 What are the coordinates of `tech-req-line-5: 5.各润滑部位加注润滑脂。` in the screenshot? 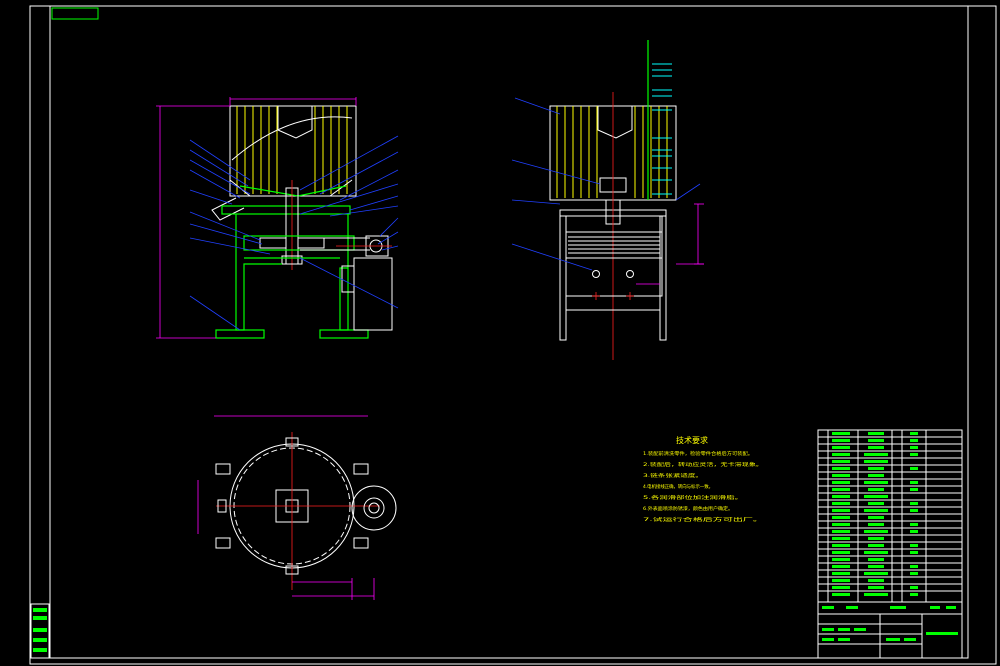 It's located at (693, 497).